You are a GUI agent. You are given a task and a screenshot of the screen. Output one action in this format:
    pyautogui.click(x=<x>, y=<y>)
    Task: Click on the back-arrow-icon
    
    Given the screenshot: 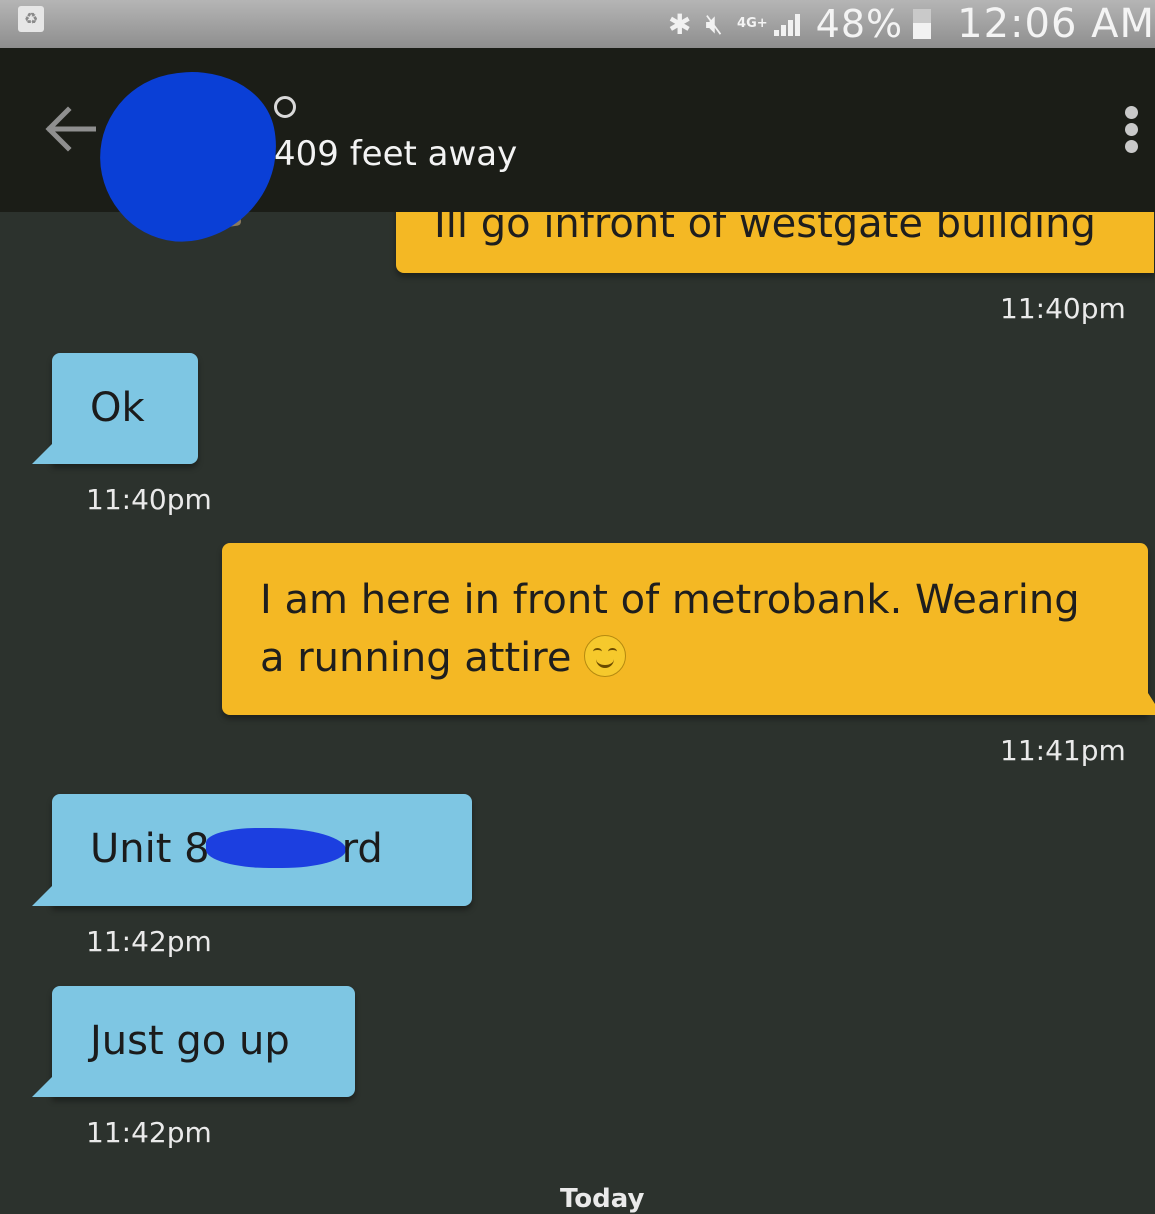 What is the action you would take?
    pyautogui.click(x=70, y=129)
    